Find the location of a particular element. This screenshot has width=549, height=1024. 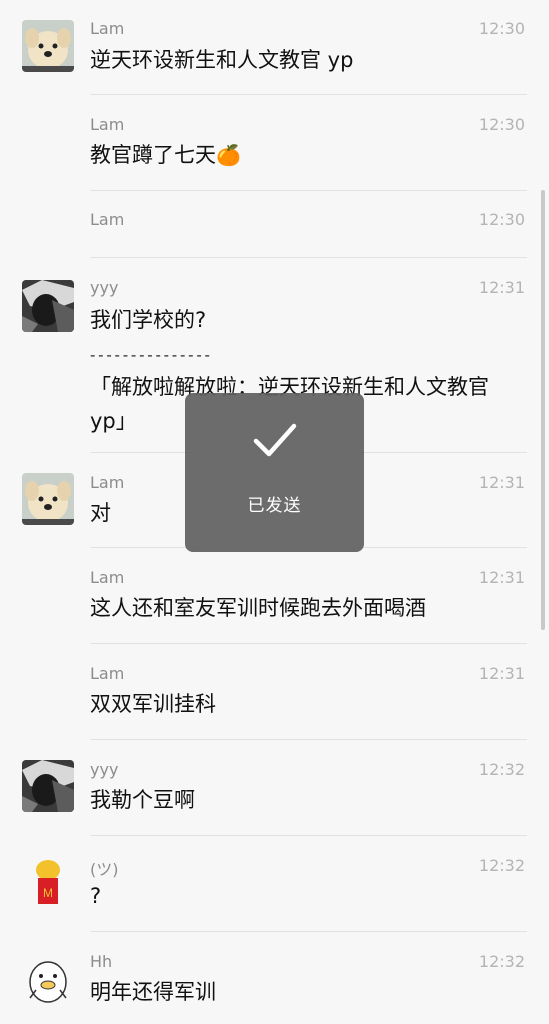

message-text: 这人还和室友军训时候跑去外面喝酒 is located at coordinates (258, 608).